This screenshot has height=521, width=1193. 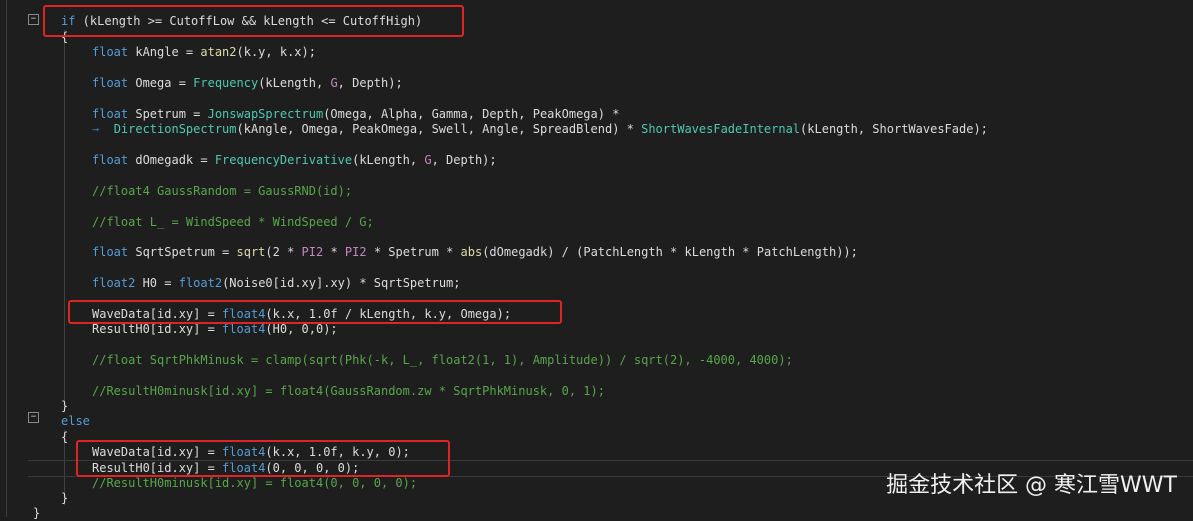 I want to click on watermark: 掘金技术社区 @ 寒江雪WWT, so click(x=1031, y=485).